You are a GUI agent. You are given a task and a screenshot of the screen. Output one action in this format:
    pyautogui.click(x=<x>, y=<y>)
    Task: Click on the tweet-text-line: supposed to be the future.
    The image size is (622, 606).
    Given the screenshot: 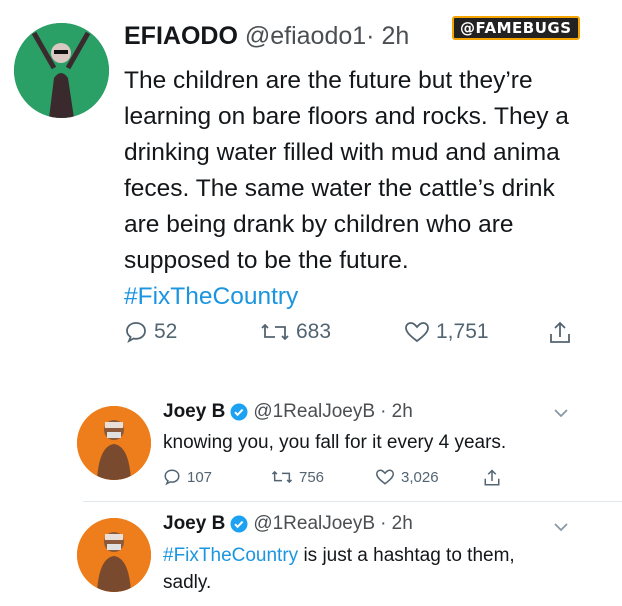 What is the action you would take?
    pyautogui.click(x=266, y=260)
    